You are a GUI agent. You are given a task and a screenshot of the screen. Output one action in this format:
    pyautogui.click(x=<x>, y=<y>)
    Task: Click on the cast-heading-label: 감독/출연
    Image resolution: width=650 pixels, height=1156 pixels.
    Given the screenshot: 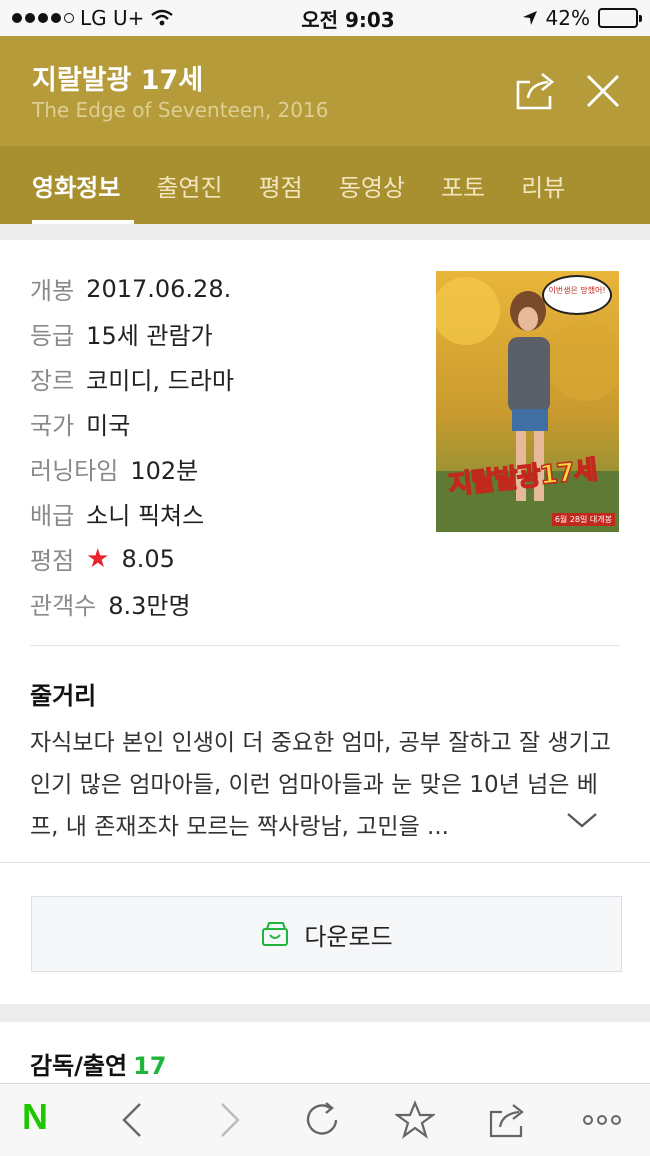 What is the action you would take?
    pyautogui.click(x=79, y=1066)
    